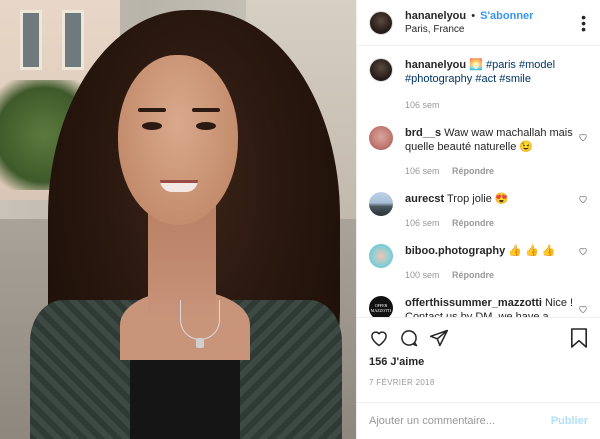 The height and width of the screenshot is (439, 600). What do you see at coordinates (206, 126) in the screenshot?
I see `photo-eye-right` at bounding box center [206, 126].